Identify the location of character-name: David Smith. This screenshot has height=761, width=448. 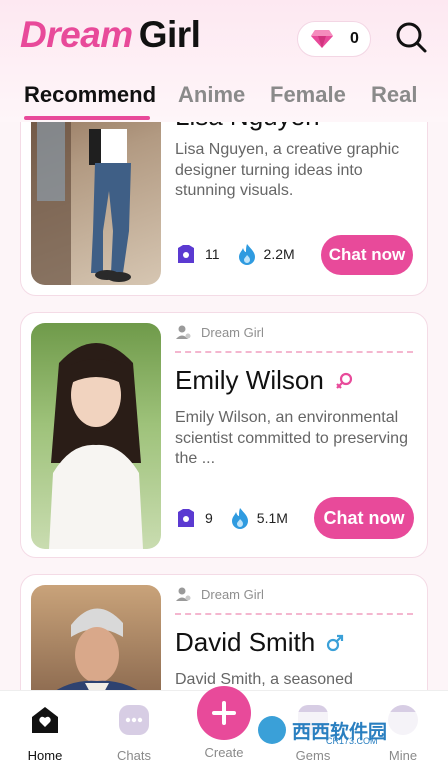
(245, 642).